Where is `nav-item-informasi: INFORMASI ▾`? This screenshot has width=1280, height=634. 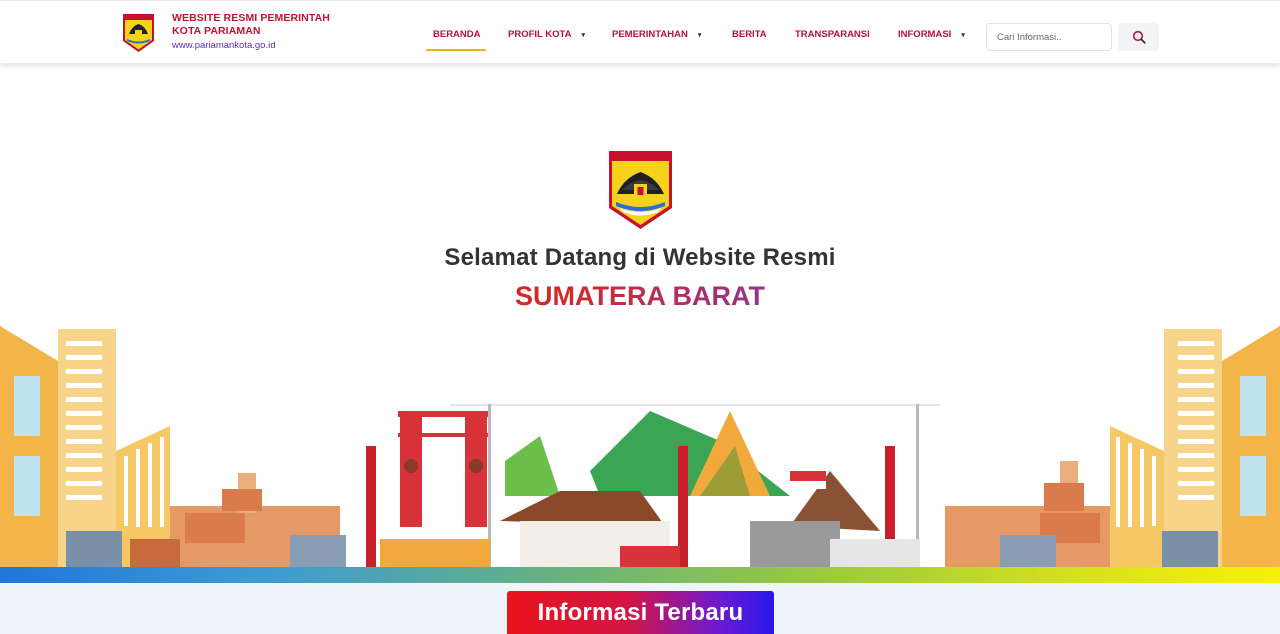
nav-item-informasi: INFORMASI ▾ is located at coordinates (931, 34).